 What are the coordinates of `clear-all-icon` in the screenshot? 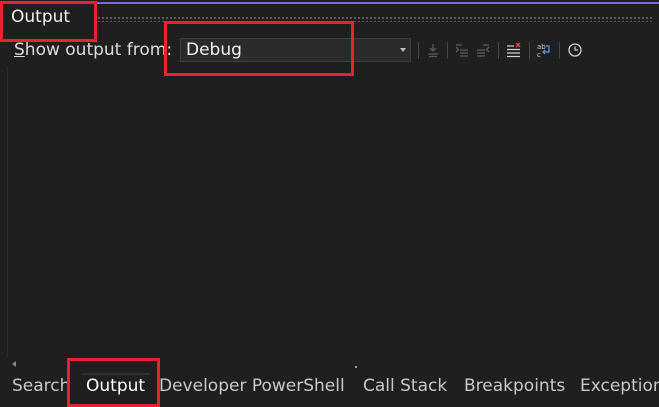 It's located at (514, 50).